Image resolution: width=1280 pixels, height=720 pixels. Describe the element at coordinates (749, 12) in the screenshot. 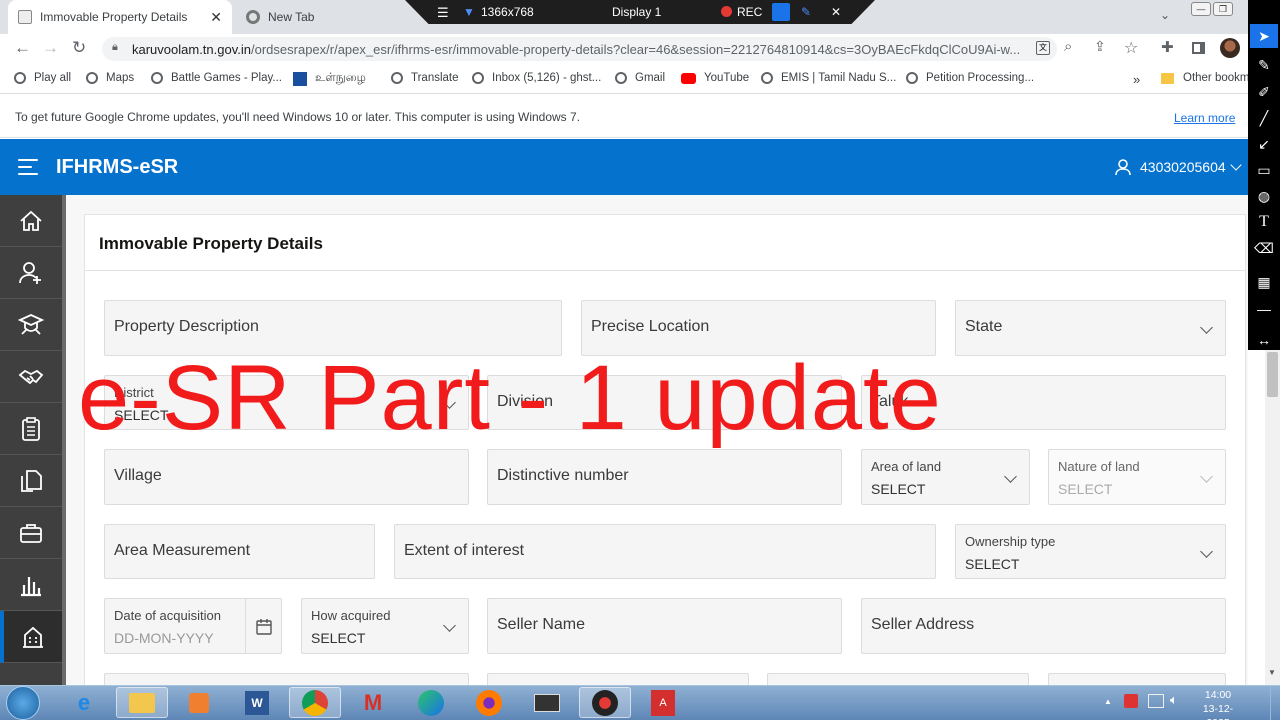

I see `record-button: REC` at that location.